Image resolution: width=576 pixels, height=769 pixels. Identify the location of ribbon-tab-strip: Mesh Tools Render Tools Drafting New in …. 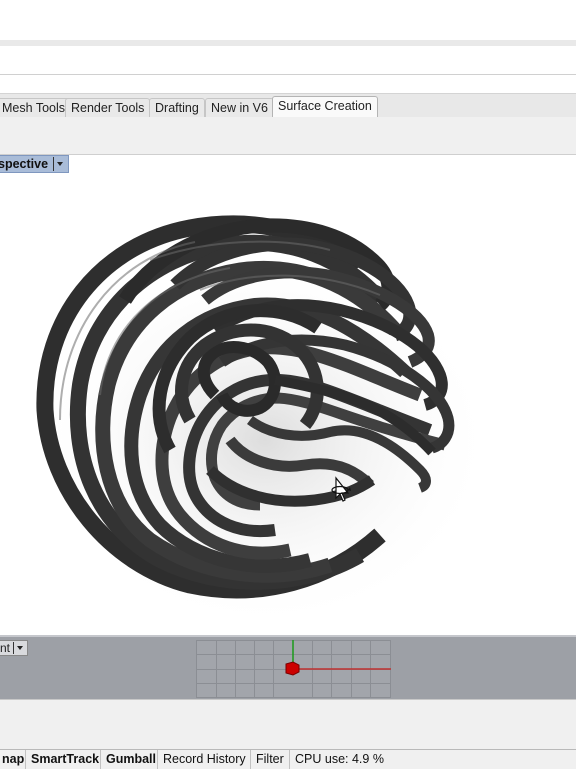
(288, 105).